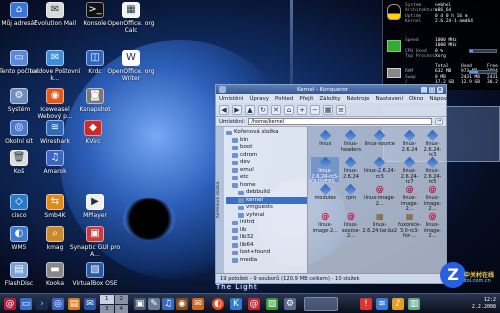  Describe the element at coordinates (131, 66) in the screenshot. I see `desktop-icon: W OpenOffice. org Writer` at that location.